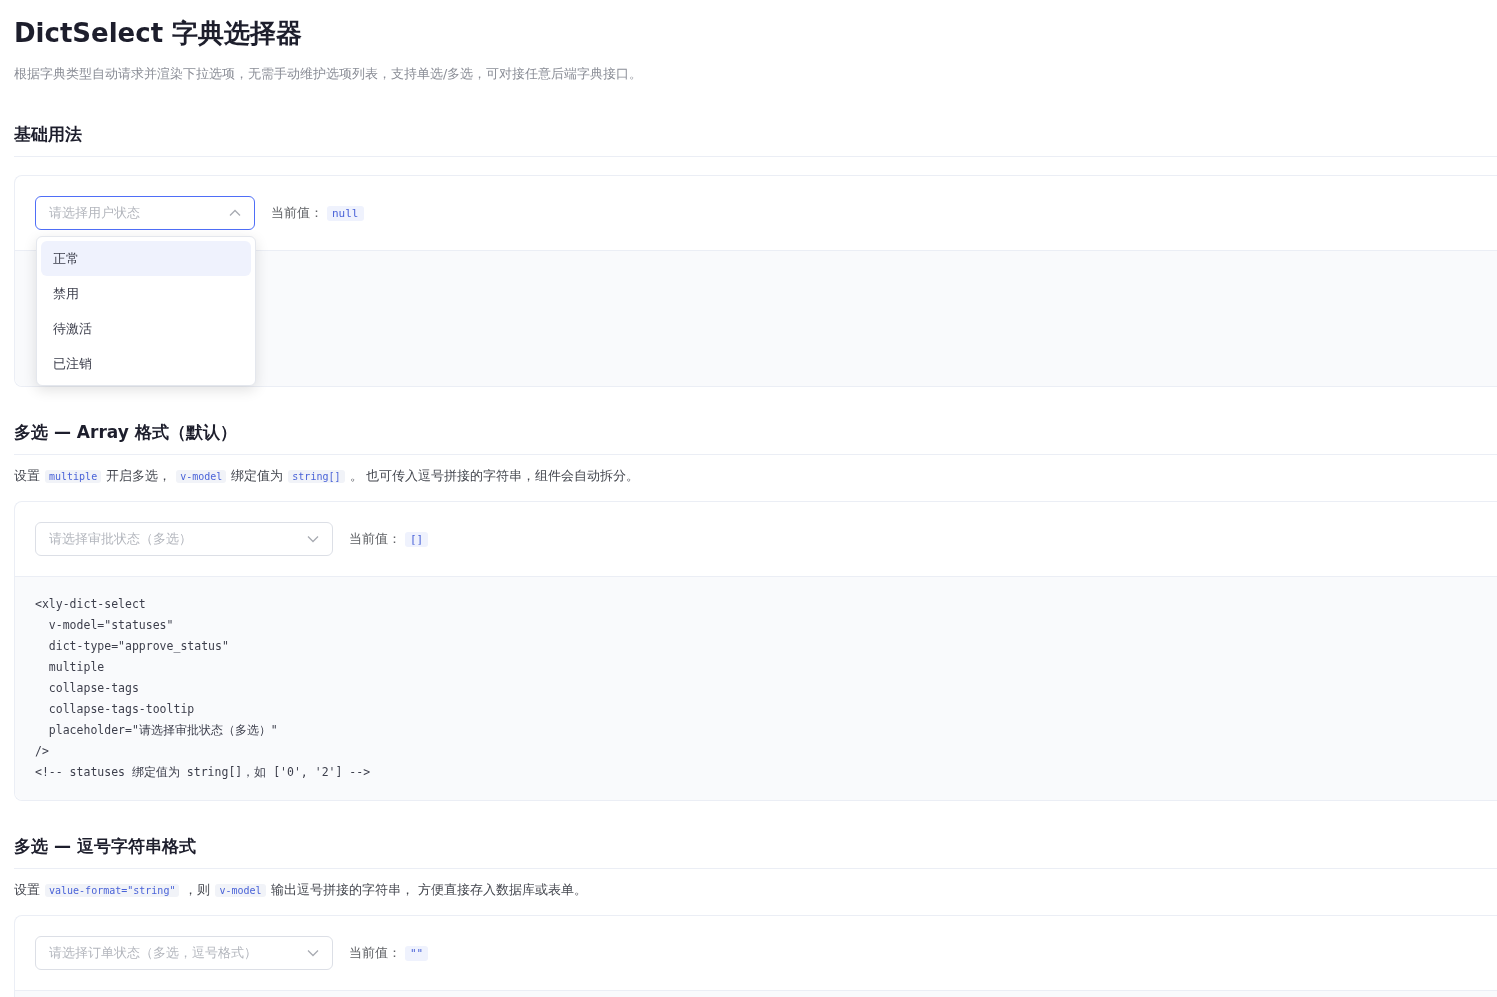 The width and height of the screenshot is (1497, 997). Describe the element at coordinates (146, 328) in the screenshot. I see `dropdown-option: 待激活` at that location.